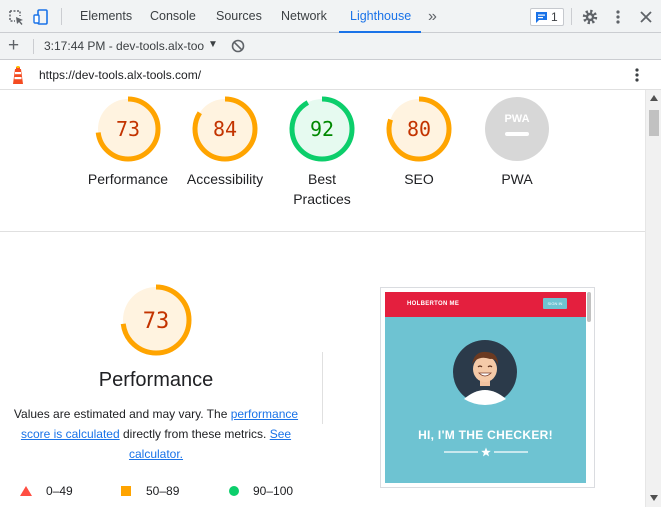 The width and height of the screenshot is (661, 507). What do you see at coordinates (654, 98) in the screenshot?
I see `scroll-up-arrow-icon` at bounding box center [654, 98].